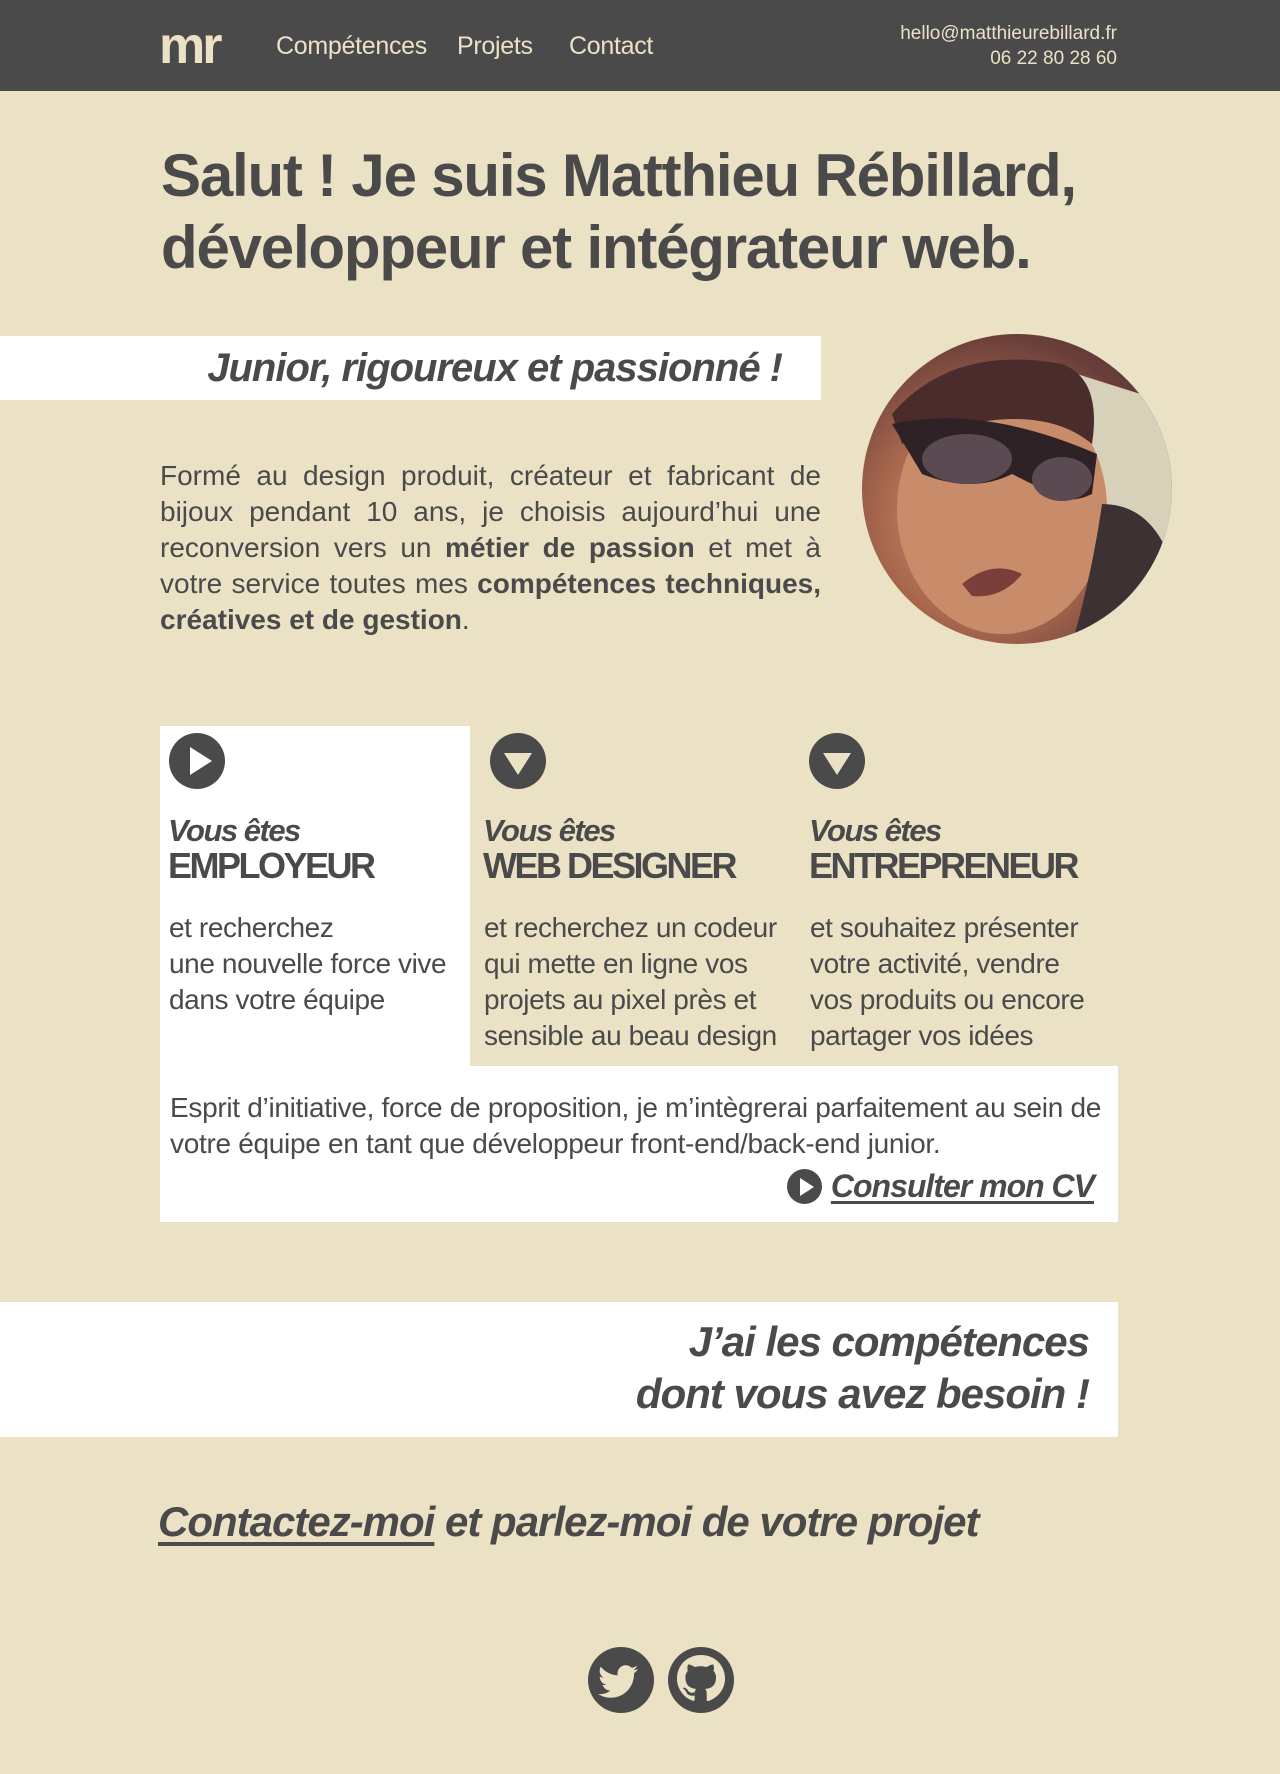 Image resolution: width=1280 pixels, height=1774 pixels. I want to click on contact-cta-text: et parlez-moi de votre projet, so click(706, 1521).